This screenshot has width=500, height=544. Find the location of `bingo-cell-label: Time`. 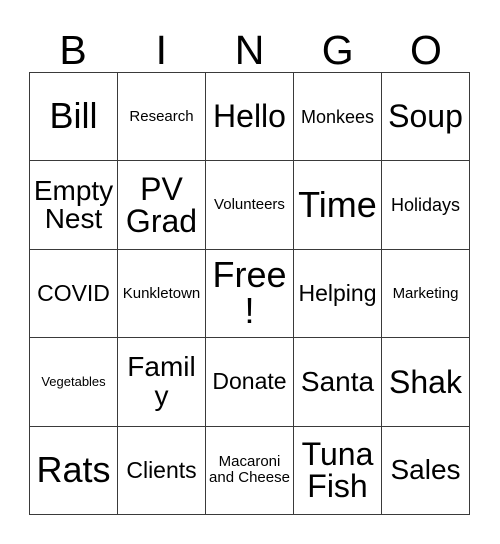

bingo-cell-label: Time is located at coordinates (337, 204).